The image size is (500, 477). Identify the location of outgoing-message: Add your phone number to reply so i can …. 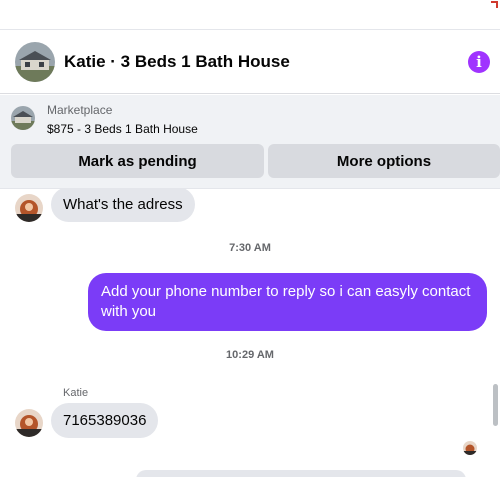
(287, 302).